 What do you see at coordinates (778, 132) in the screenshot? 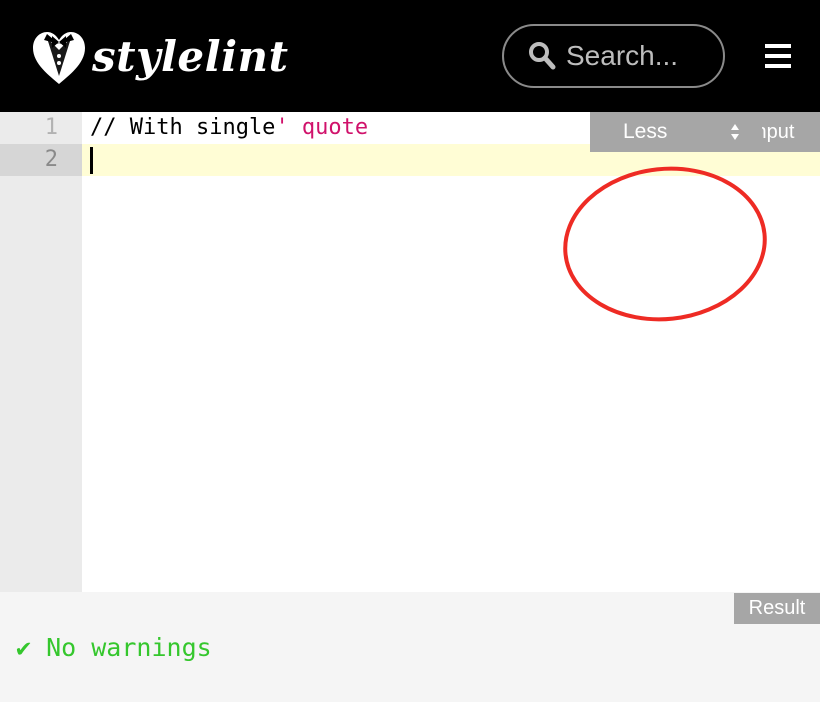
I see `input-panel-label-text: Input` at bounding box center [778, 132].